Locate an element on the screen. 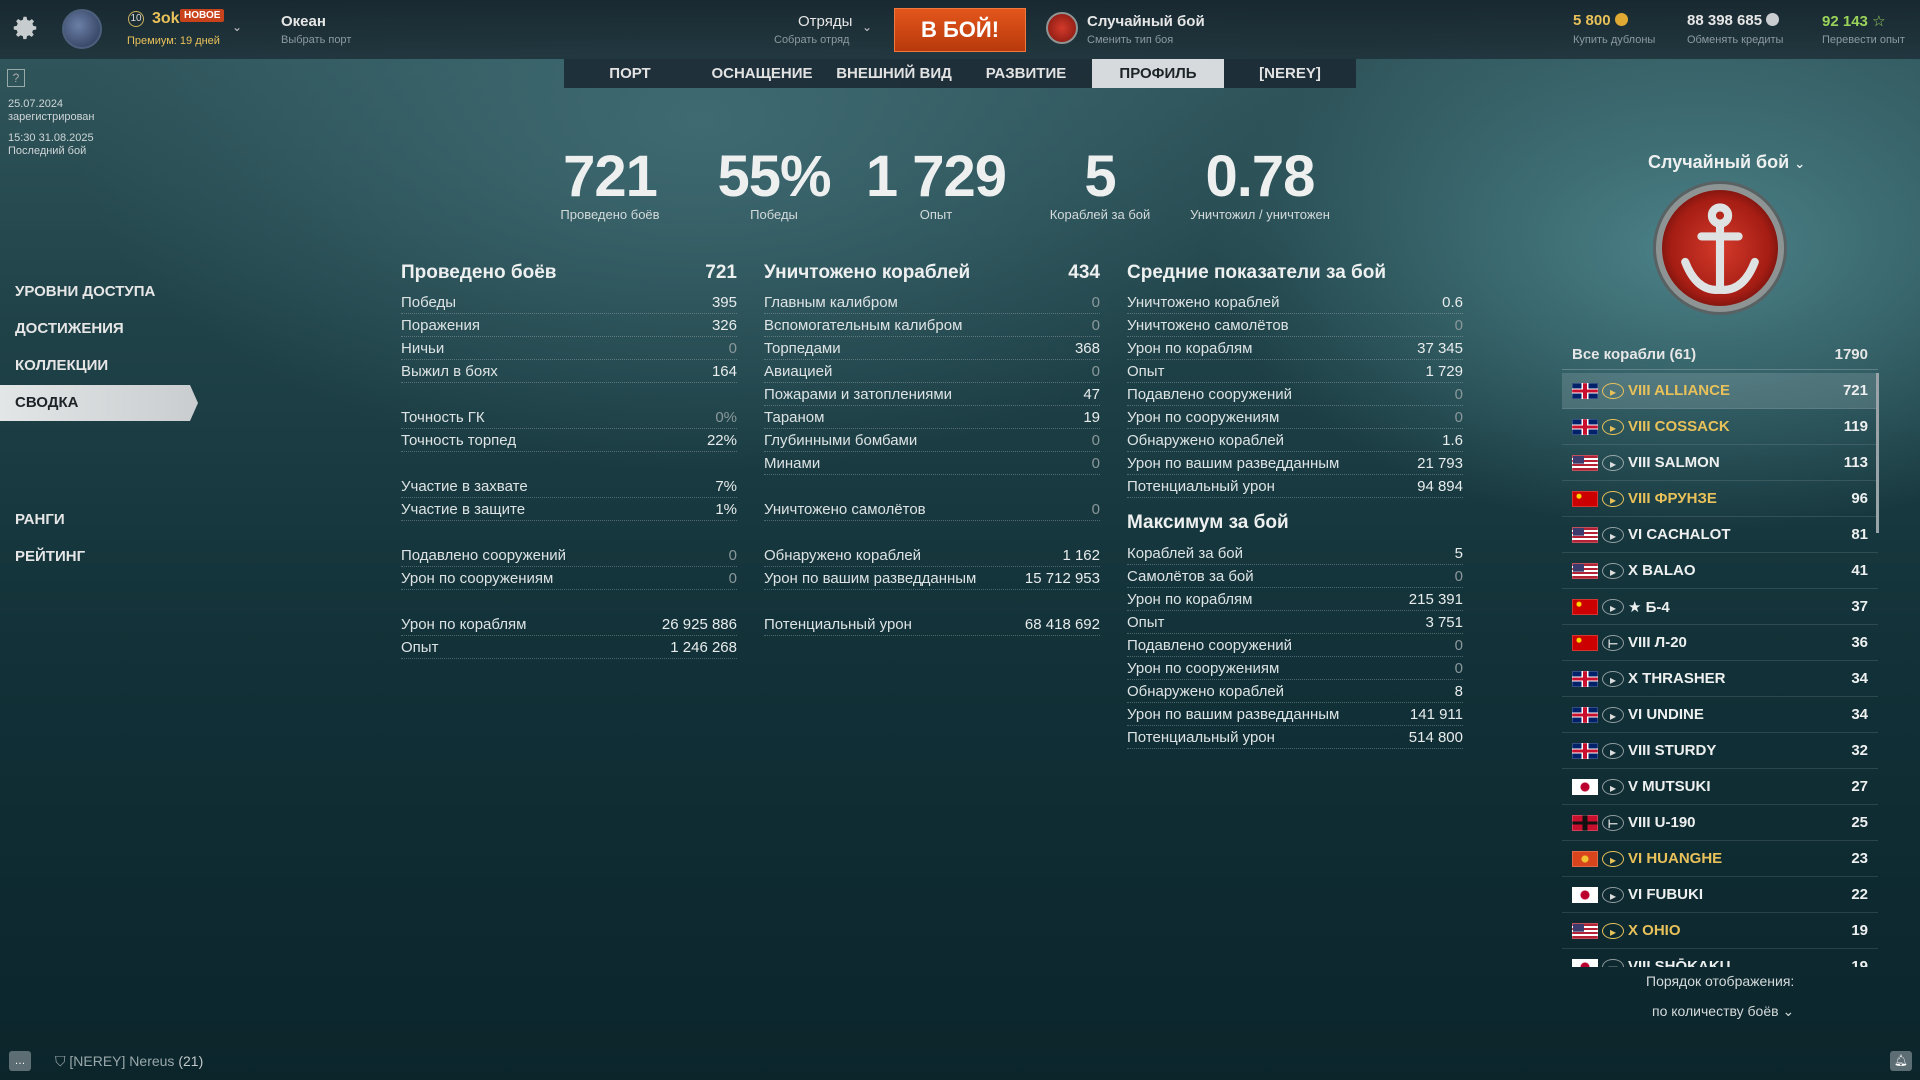 The width and height of the screenshot is (1920, 1080). ship-class-icon: ⊢ is located at coordinates (1613, 642).